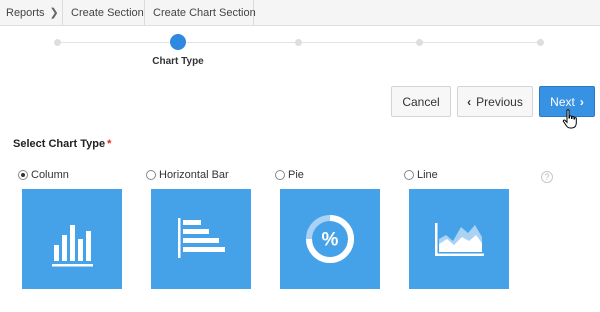 This screenshot has height=312, width=600. I want to click on pie-chart-tile: %, so click(330, 239).